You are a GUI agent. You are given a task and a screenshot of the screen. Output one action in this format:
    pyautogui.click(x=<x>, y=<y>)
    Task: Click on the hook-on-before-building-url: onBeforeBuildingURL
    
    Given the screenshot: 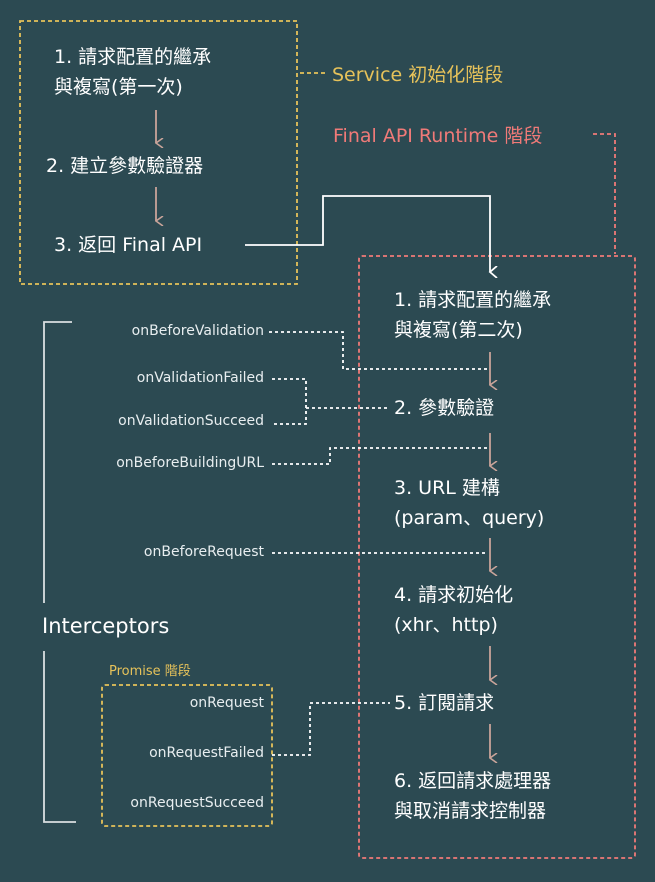 What is the action you would take?
    pyautogui.click(x=190, y=463)
    